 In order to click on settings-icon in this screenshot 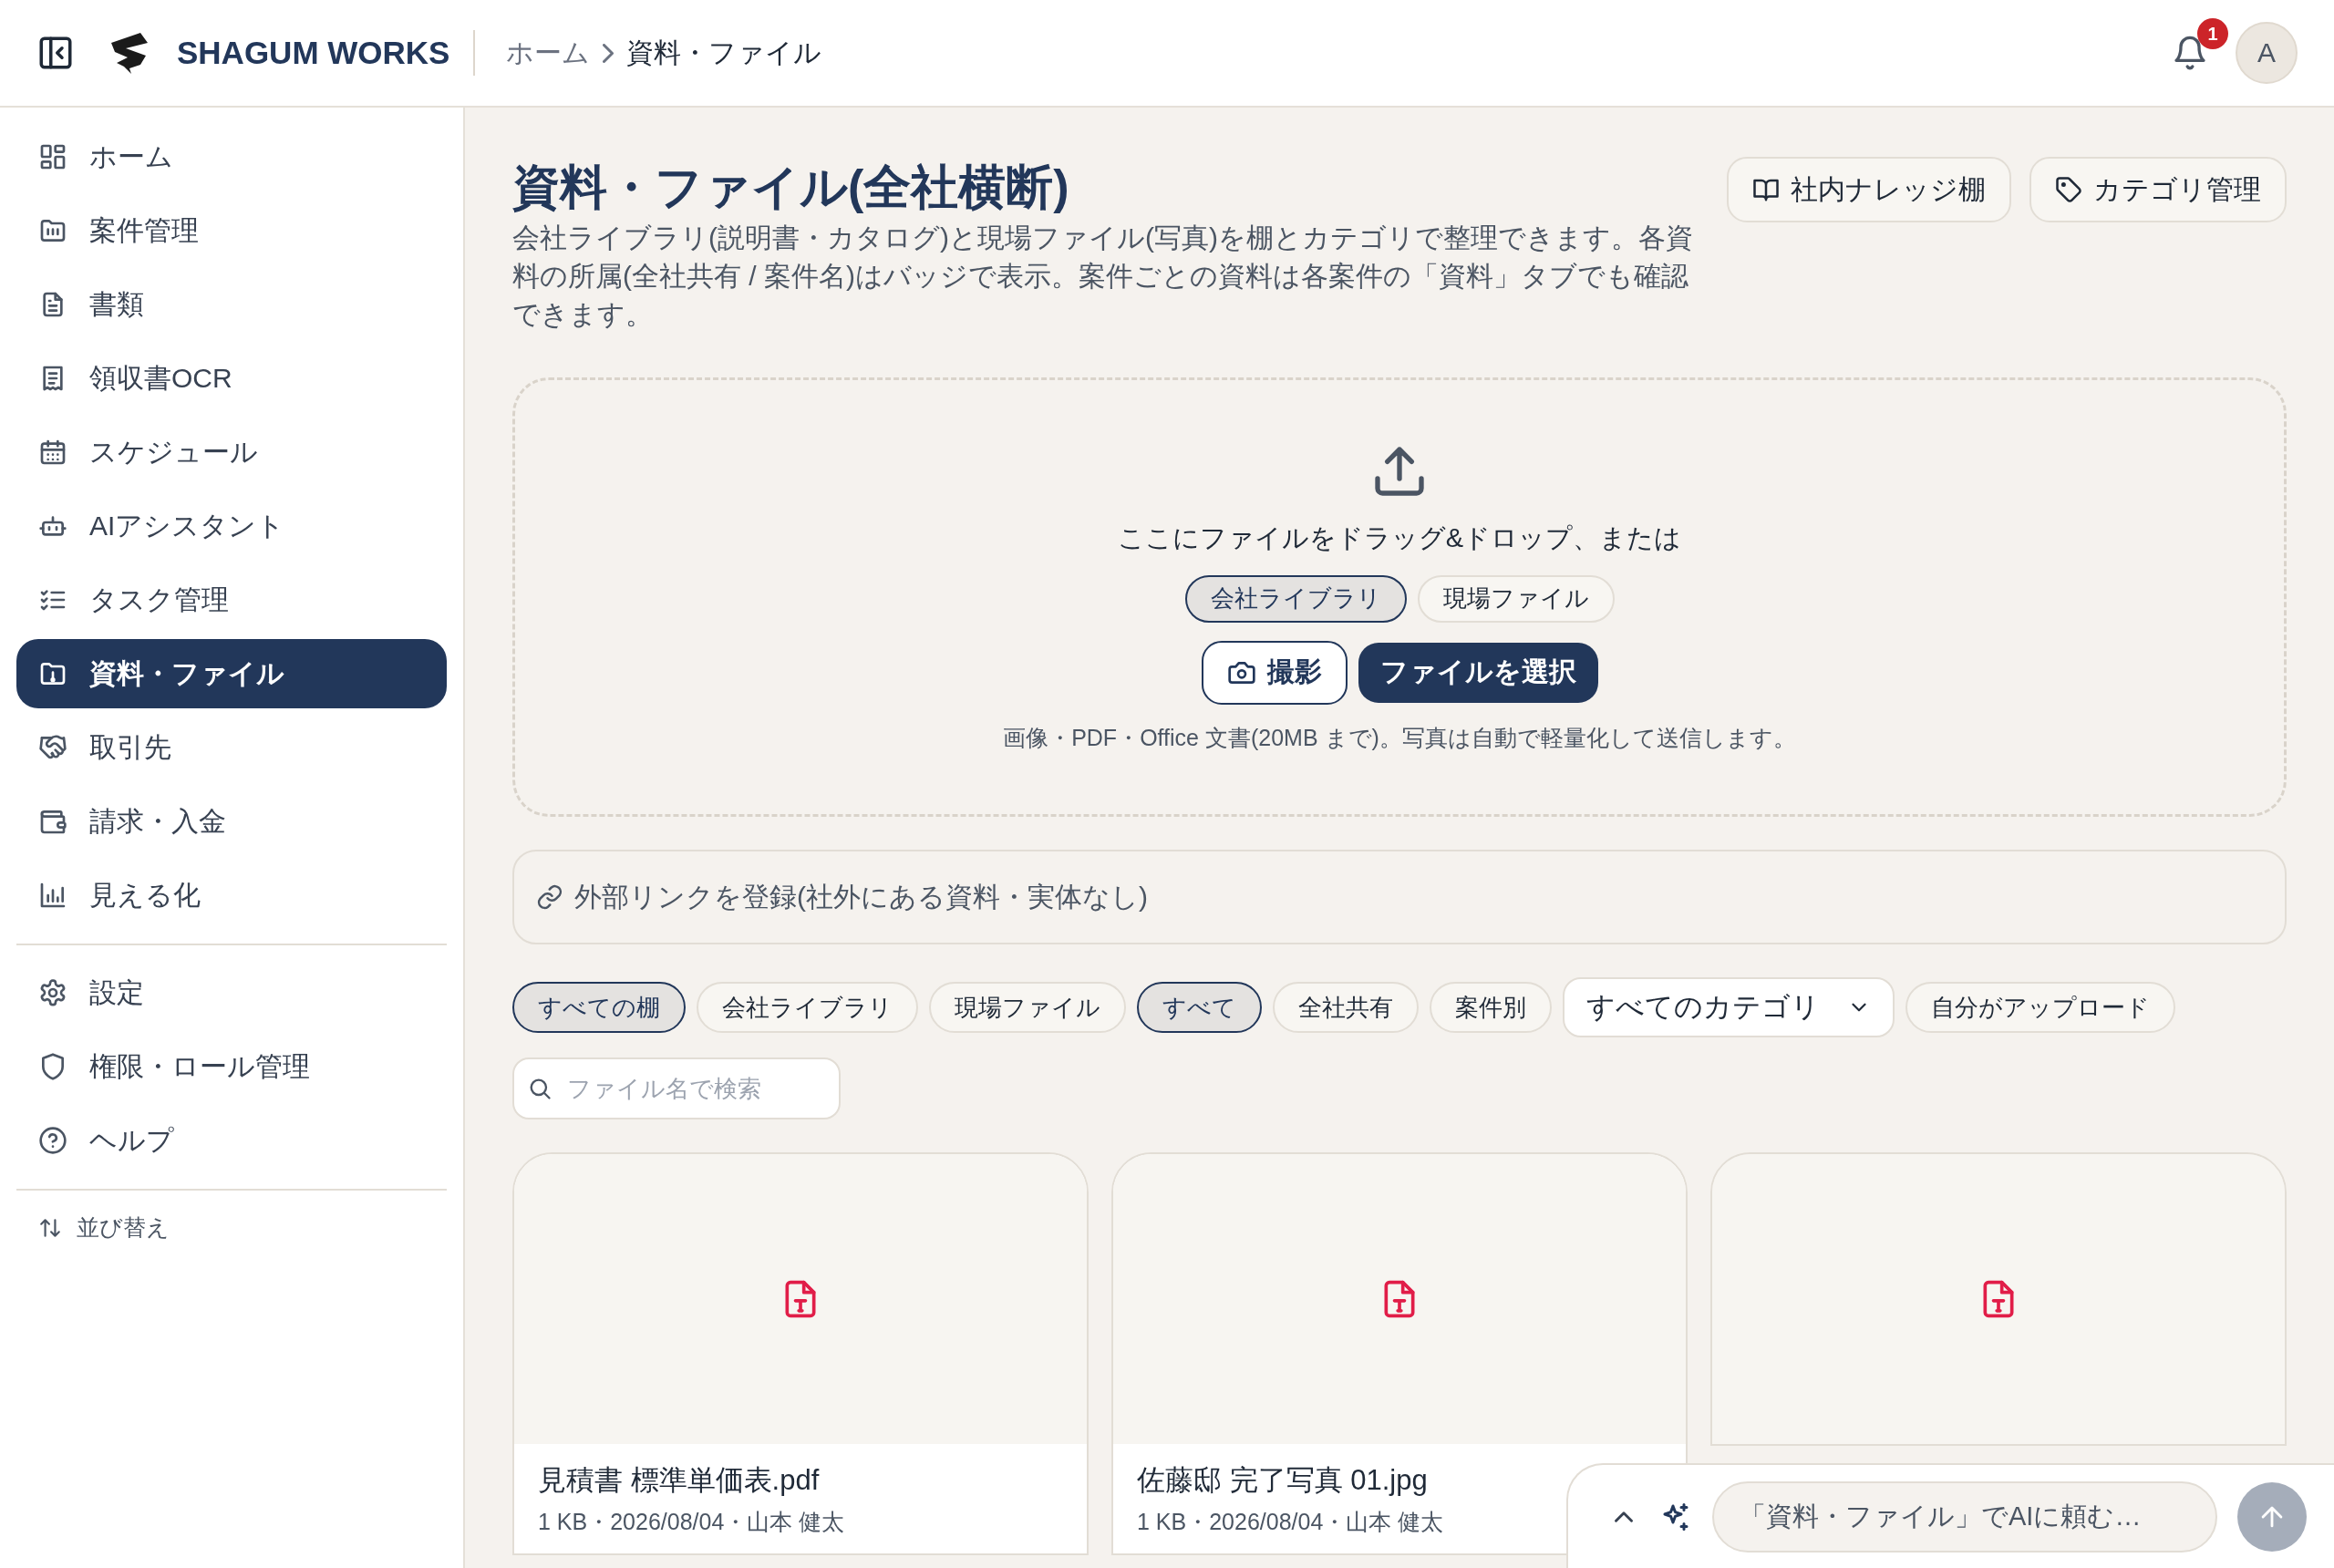, I will do `click(52, 993)`.